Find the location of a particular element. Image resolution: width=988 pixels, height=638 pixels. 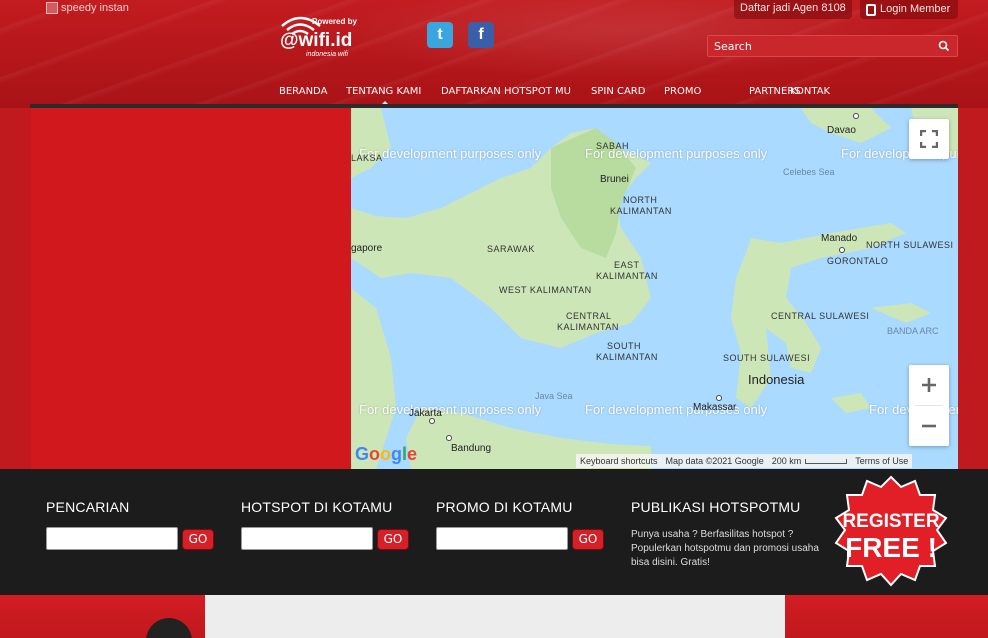

minus-icon is located at coordinates (929, 426).